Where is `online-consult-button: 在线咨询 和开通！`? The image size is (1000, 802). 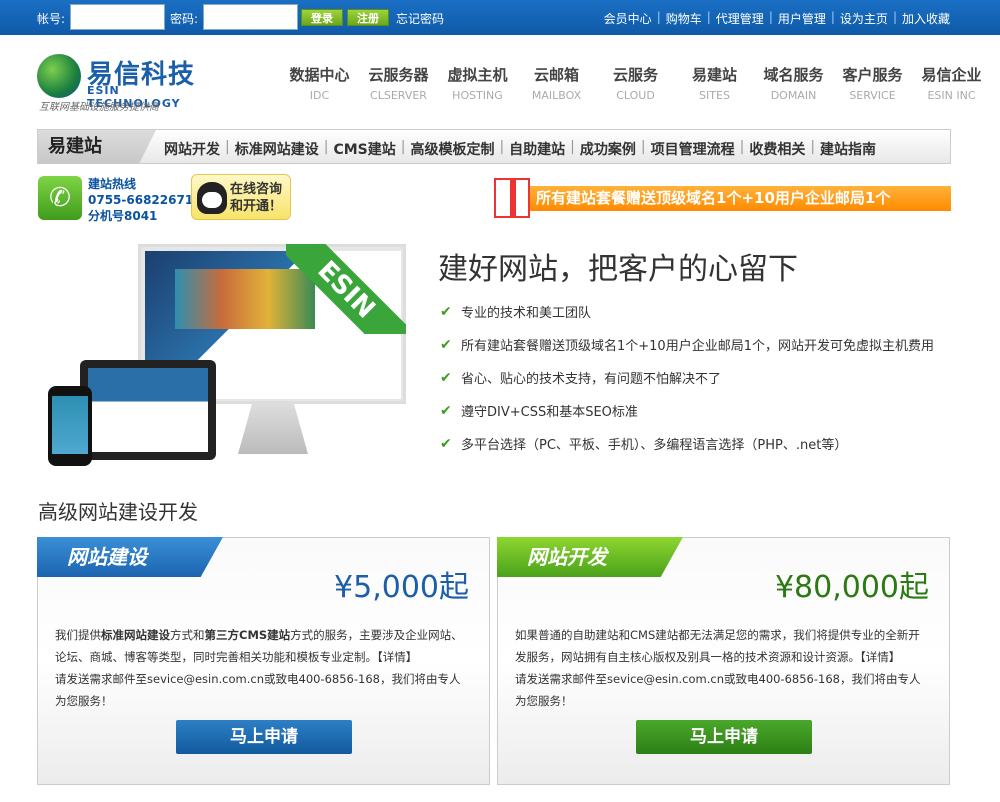
online-consult-button: 在线咨询 和开通！ is located at coordinates (241, 197).